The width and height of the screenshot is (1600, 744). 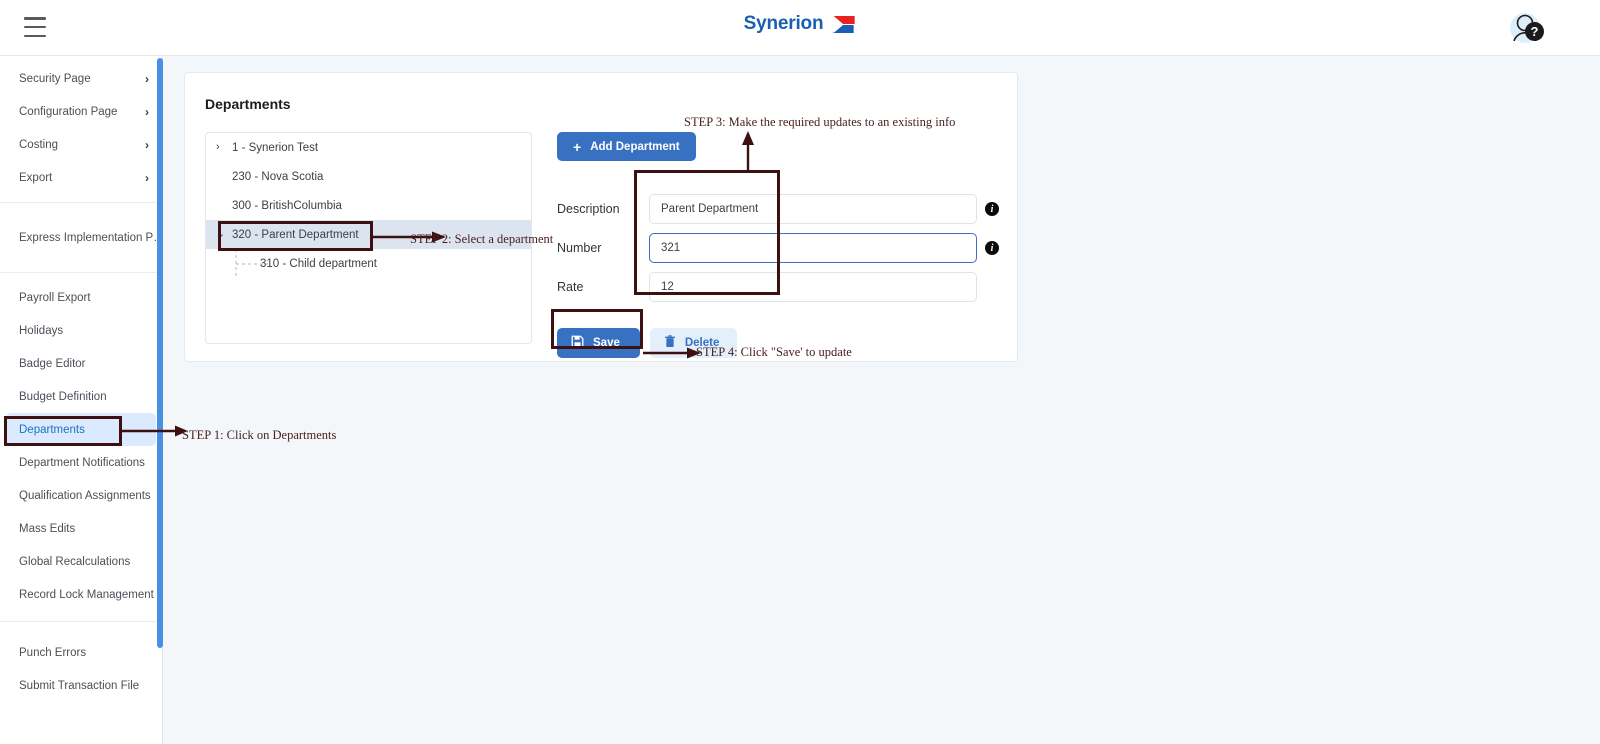 I want to click on sidebar-group-transactions: Punch Errors Submit Transaction File, so click(x=81, y=666).